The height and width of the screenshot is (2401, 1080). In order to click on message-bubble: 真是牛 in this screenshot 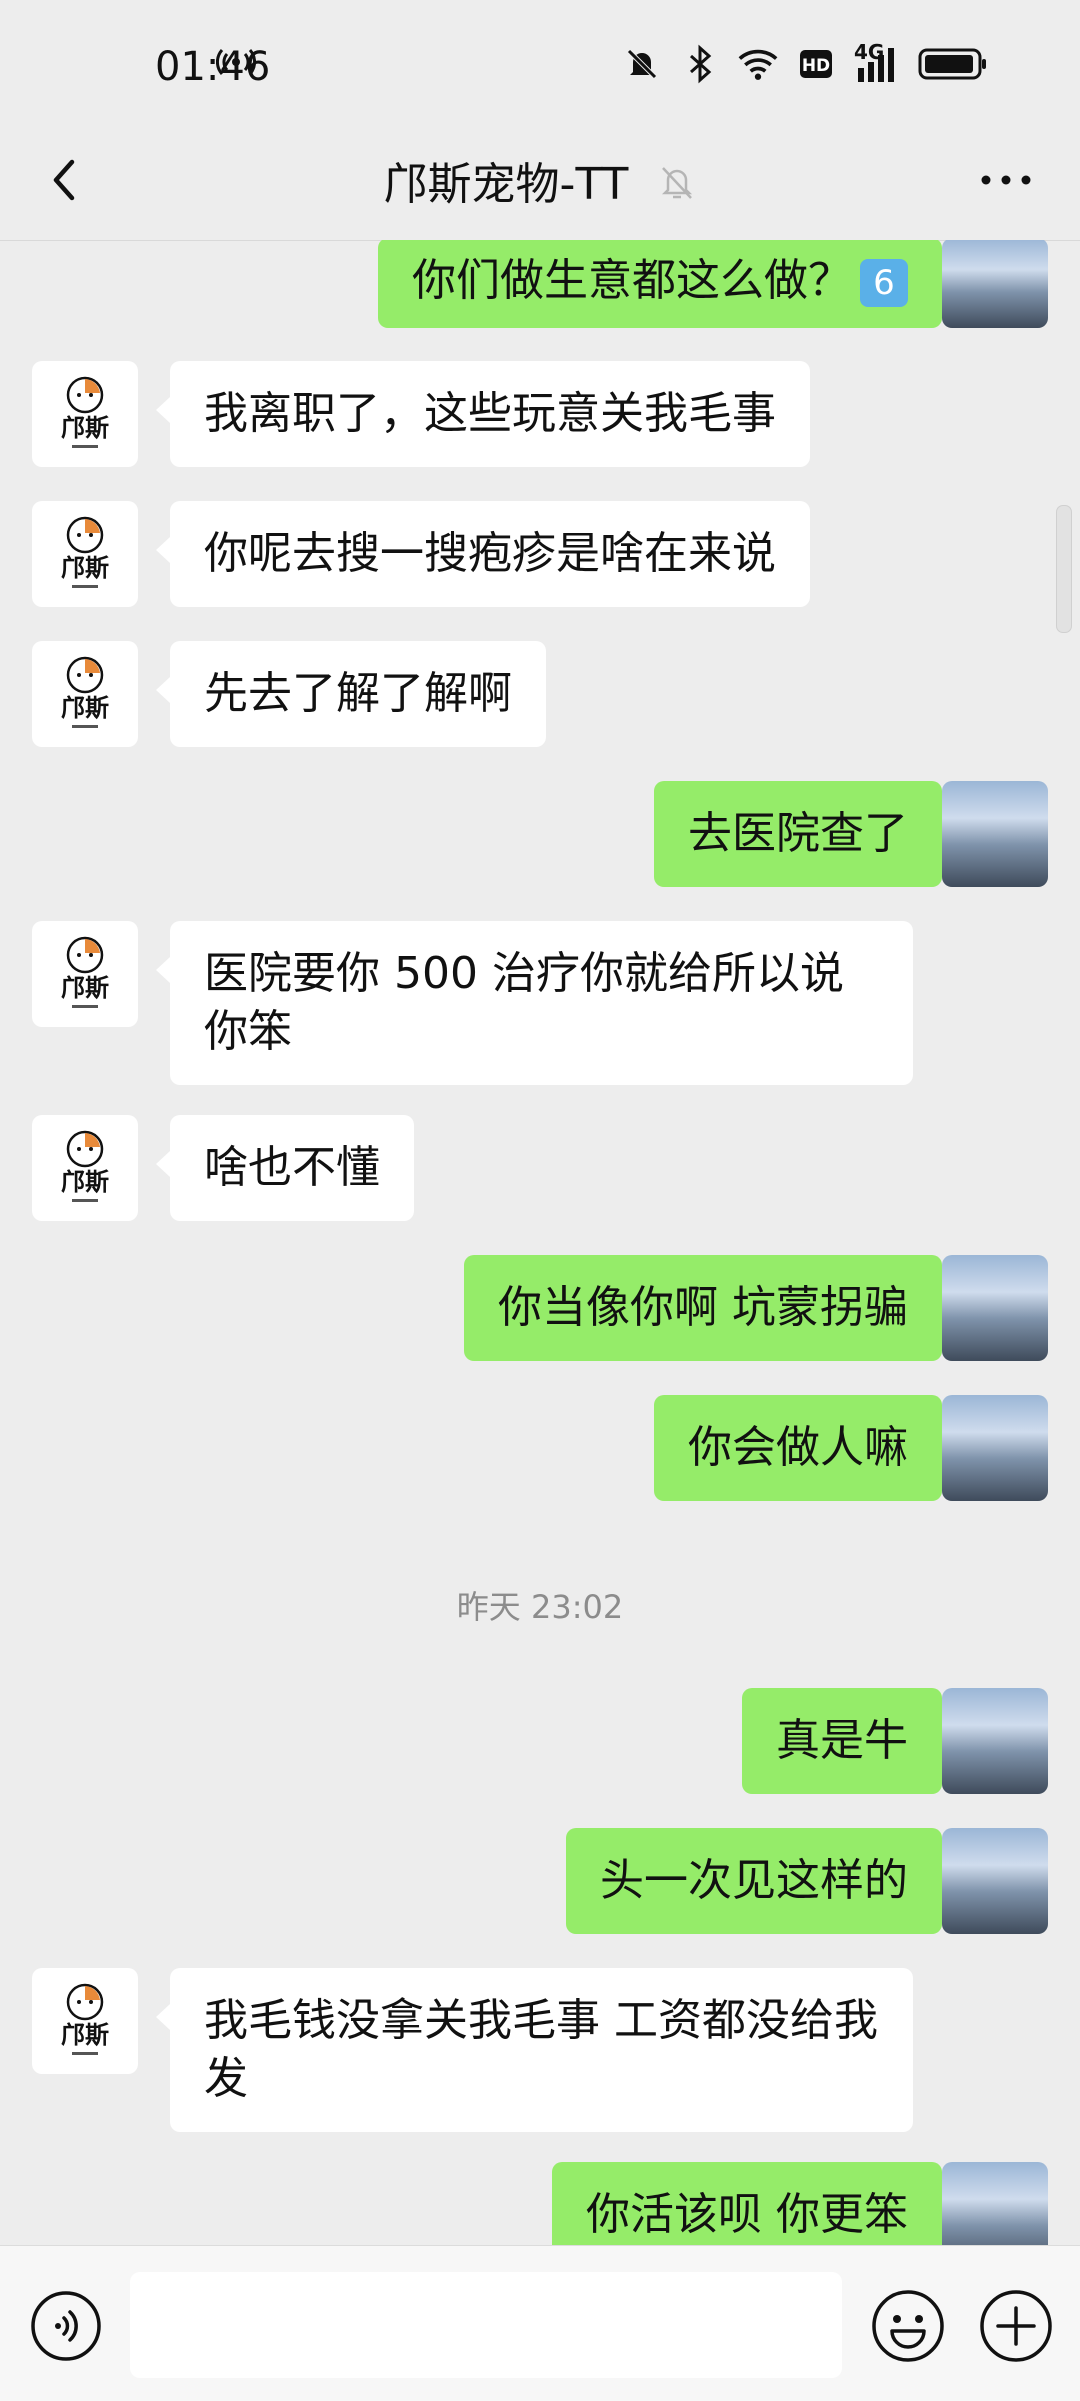, I will do `click(849, 1741)`.